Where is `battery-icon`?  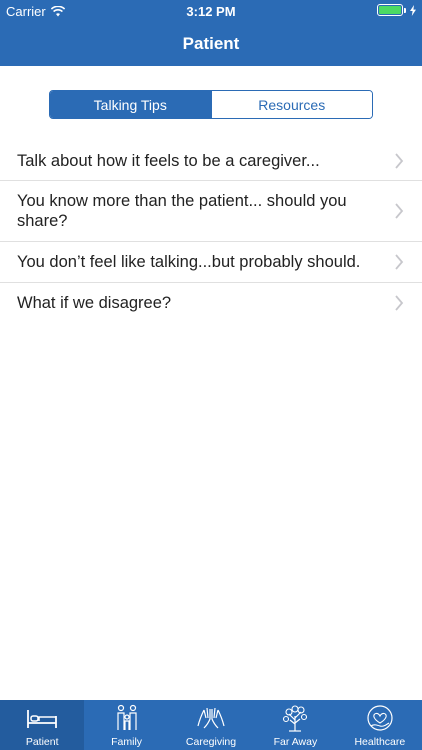
battery-icon is located at coordinates (390, 10).